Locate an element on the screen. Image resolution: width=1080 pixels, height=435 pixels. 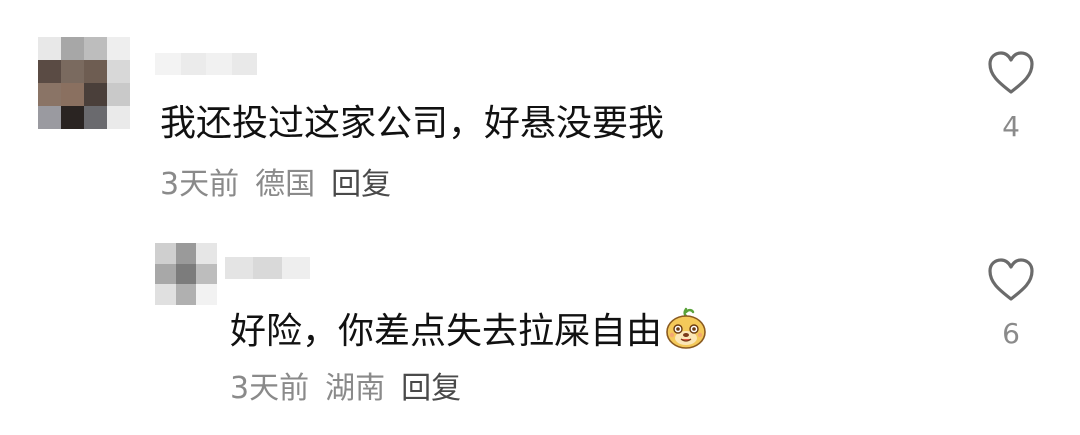
comment-text-content: 好险，你差点失去拉屎自由 is located at coordinates (446, 331).